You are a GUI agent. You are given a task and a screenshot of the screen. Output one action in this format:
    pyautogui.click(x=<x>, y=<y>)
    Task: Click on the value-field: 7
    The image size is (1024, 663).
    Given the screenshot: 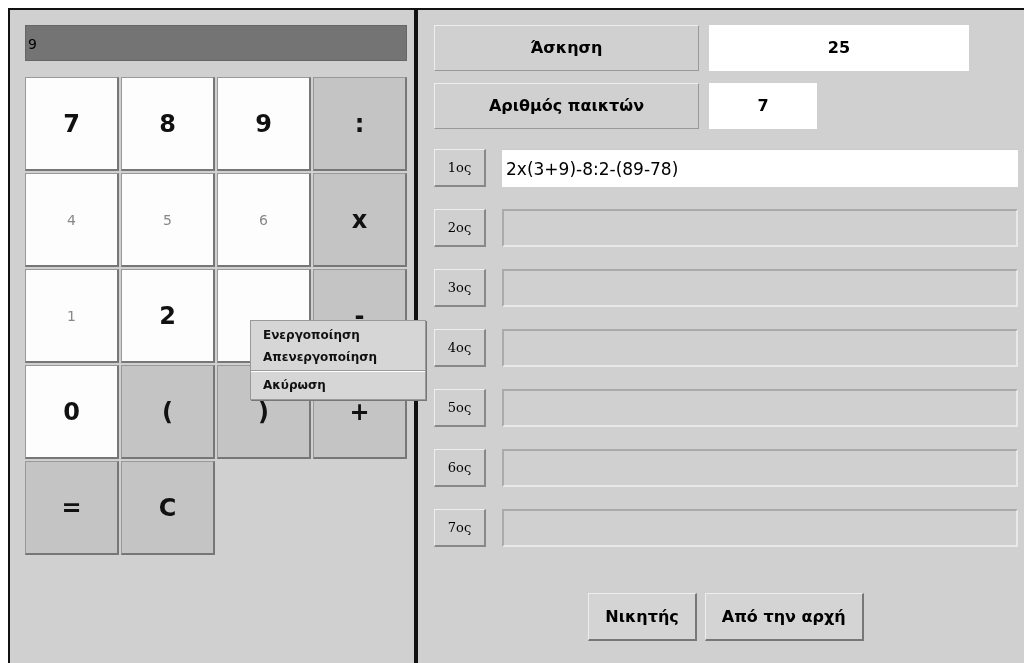 What is the action you would take?
    pyautogui.click(x=763, y=106)
    